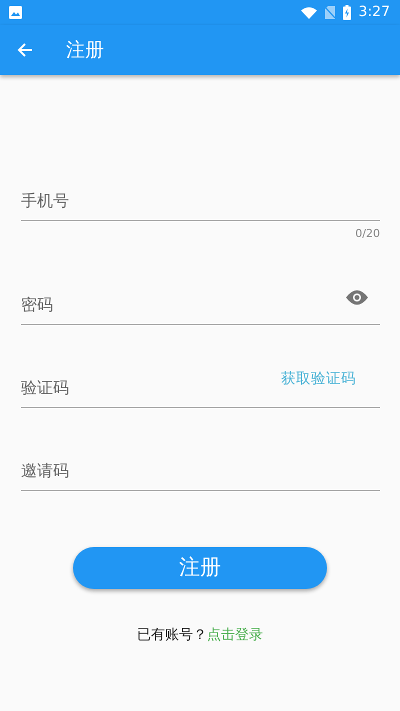 This screenshot has height=711, width=400. What do you see at coordinates (183, 304) in the screenshot?
I see `input-field: 密码` at bounding box center [183, 304].